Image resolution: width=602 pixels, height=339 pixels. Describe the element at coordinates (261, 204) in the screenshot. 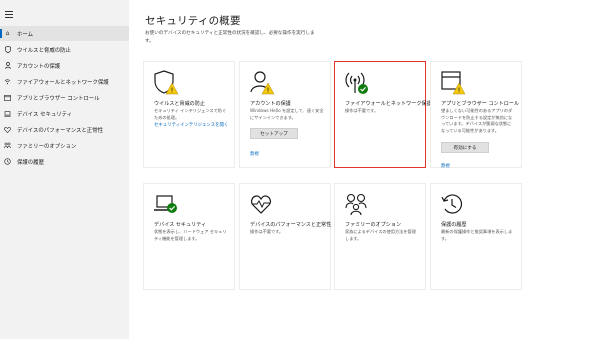

I see `heartbeat-icon` at that location.